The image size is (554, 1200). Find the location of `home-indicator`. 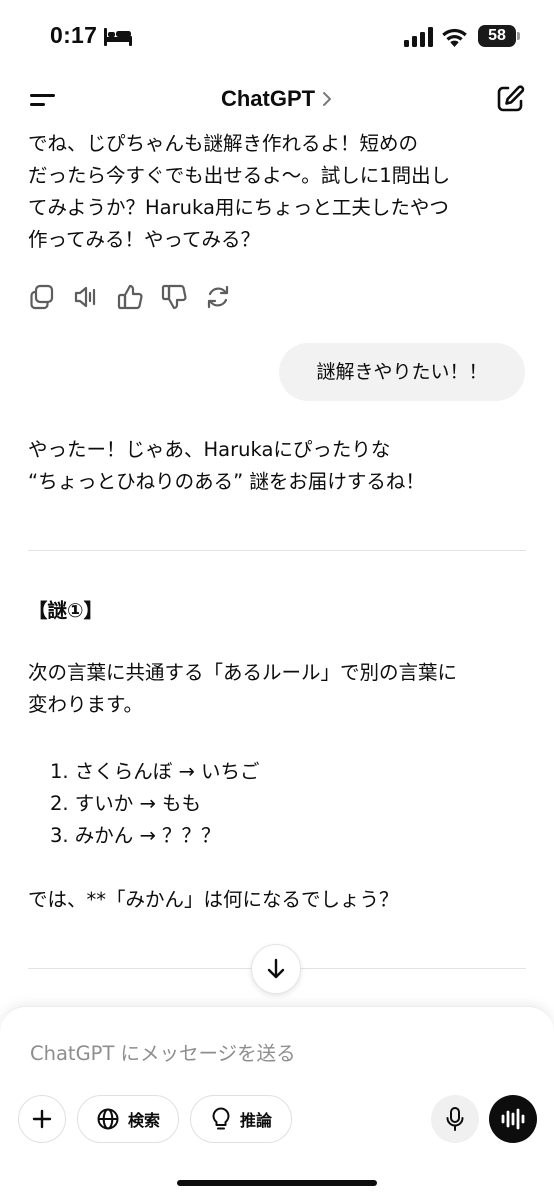

home-indicator is located at coordinates (277, 1183).